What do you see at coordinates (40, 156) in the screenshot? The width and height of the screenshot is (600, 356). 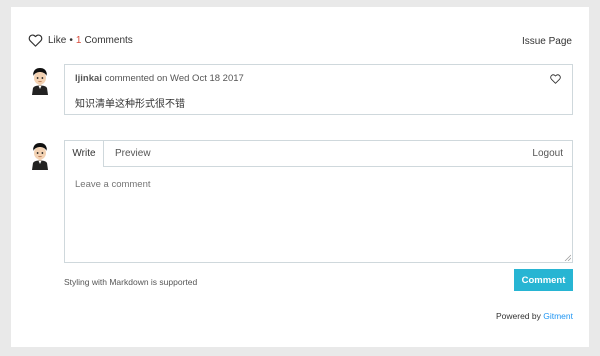 I see `current-user-avatar` at bounding box center [40, 156].